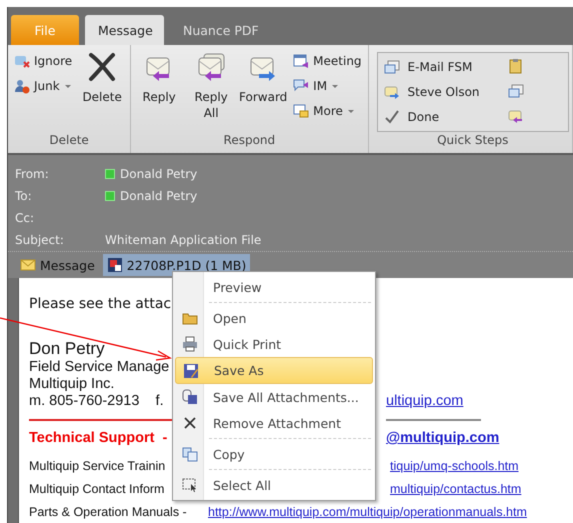  I want to click on body-text: Parts & Operation Manuals -, so click(108, 512).